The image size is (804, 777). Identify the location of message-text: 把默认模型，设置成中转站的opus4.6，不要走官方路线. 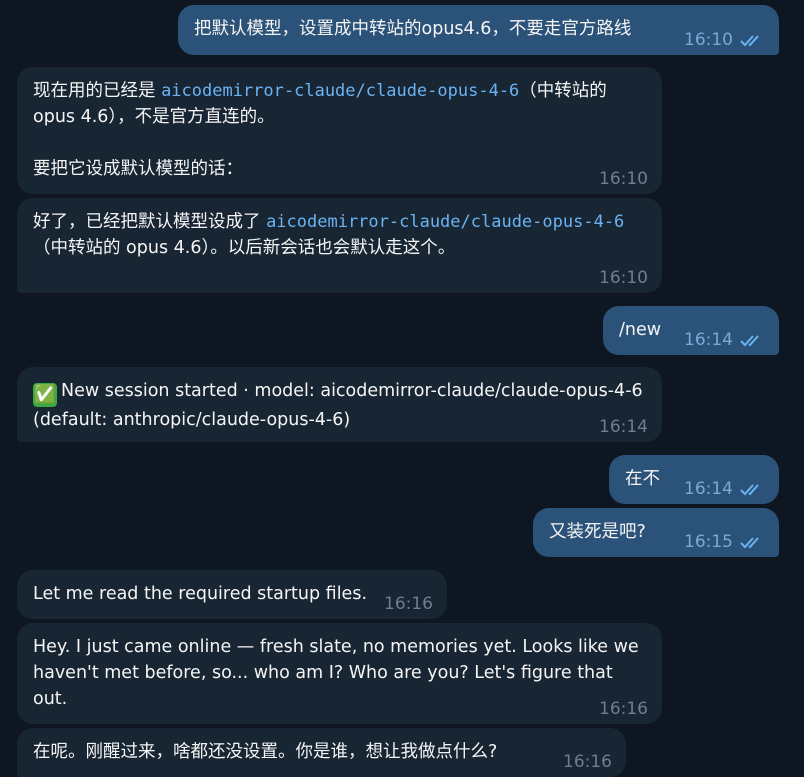
(413, 29).